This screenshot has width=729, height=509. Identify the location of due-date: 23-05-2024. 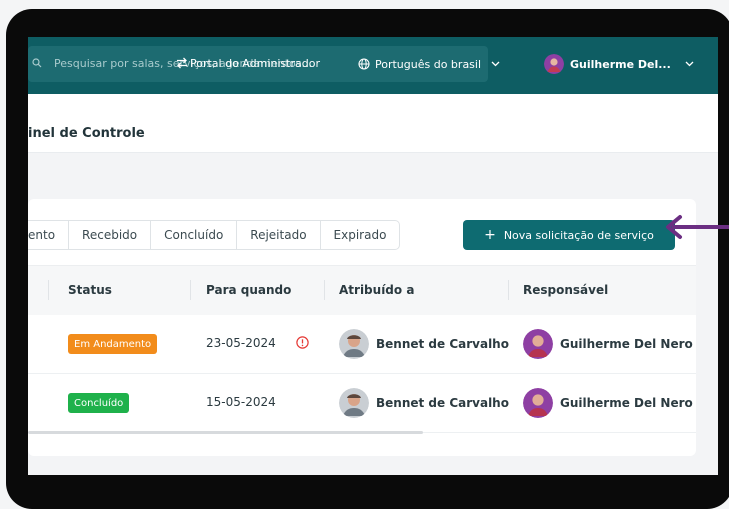
(241, 343).